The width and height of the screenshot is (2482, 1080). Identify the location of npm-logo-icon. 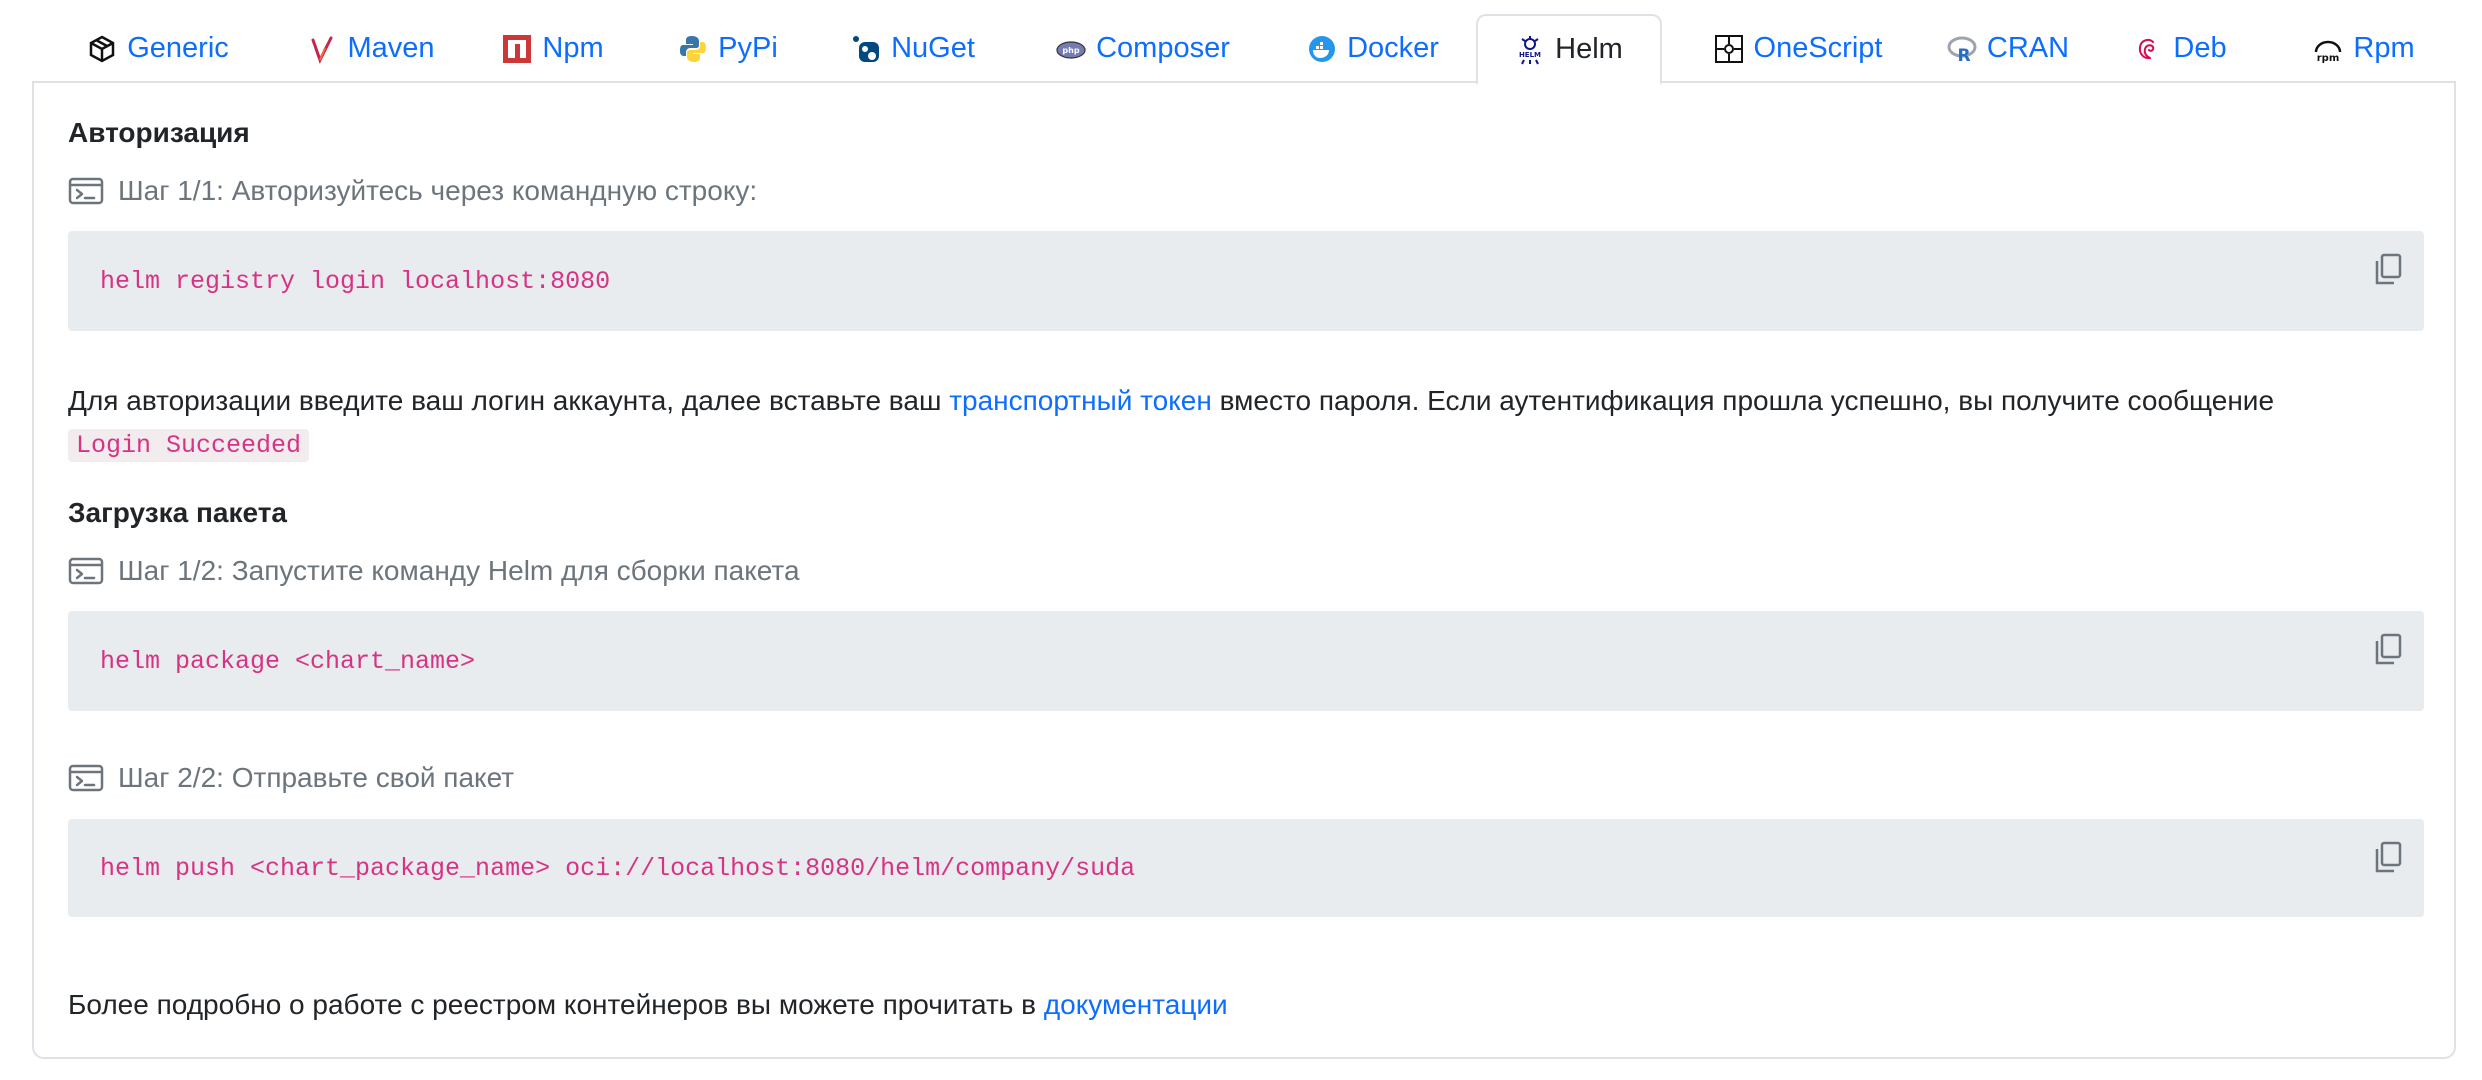
(517, 49).